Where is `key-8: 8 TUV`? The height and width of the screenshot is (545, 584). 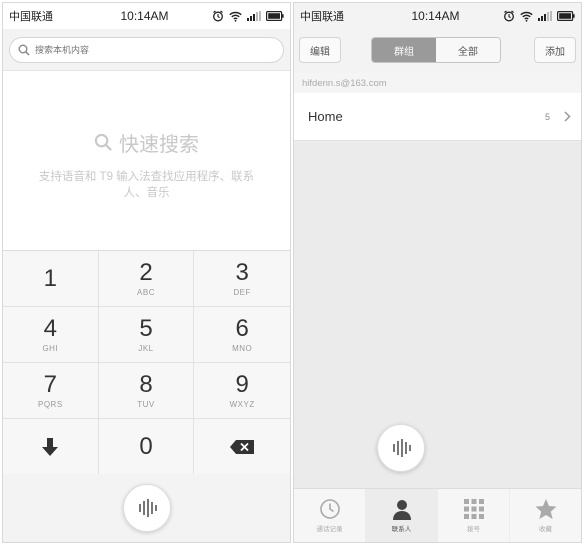 key-8: 8 TUV is located at coordinates (146, 391).